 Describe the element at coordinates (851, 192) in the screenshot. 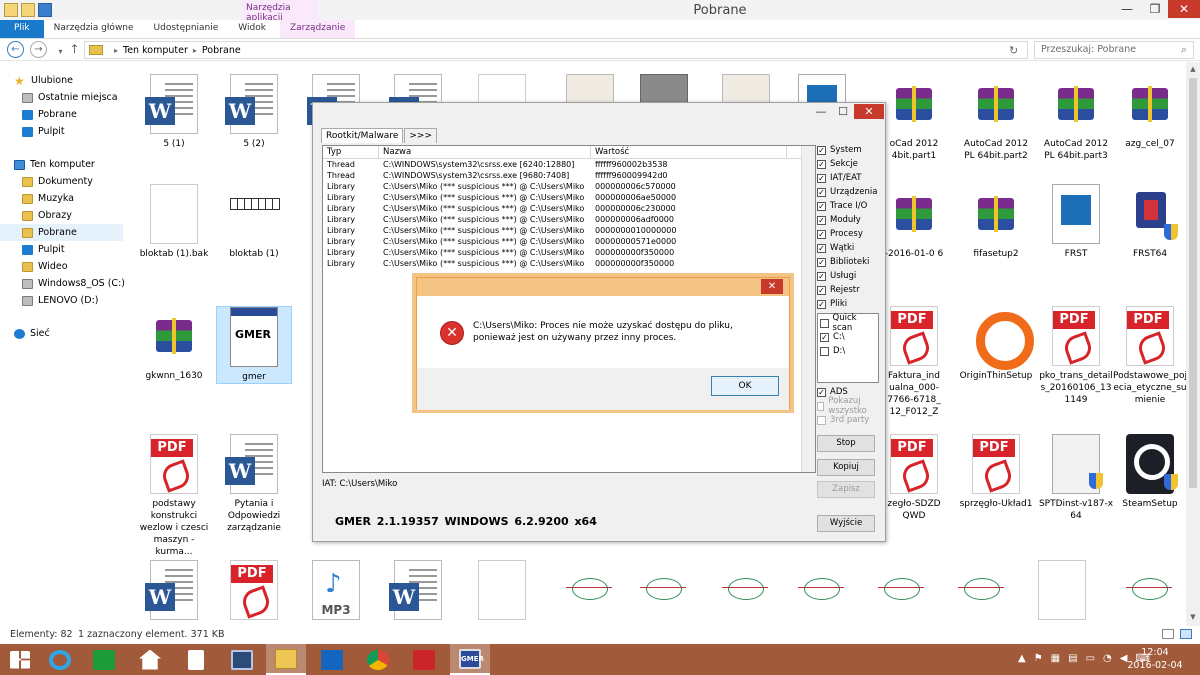

I see `scan-option-checkbox: ✓ Urządzenia` at that location.